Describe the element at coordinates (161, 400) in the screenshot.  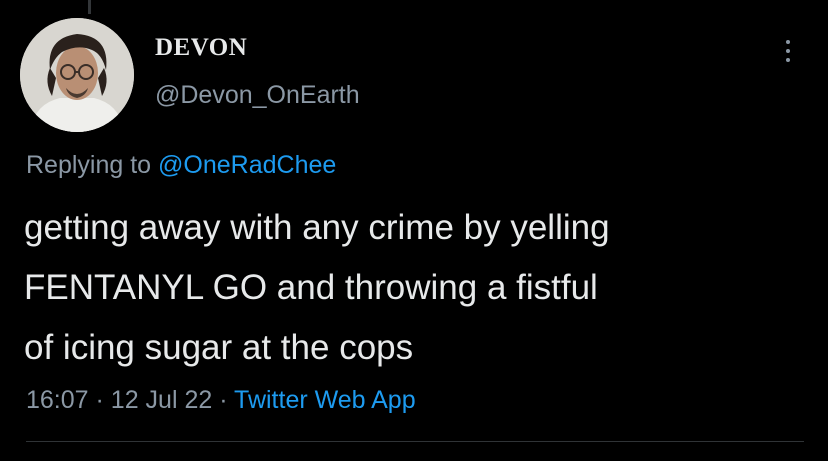
I see `tweet-date: 12 Jul 22` at that location.